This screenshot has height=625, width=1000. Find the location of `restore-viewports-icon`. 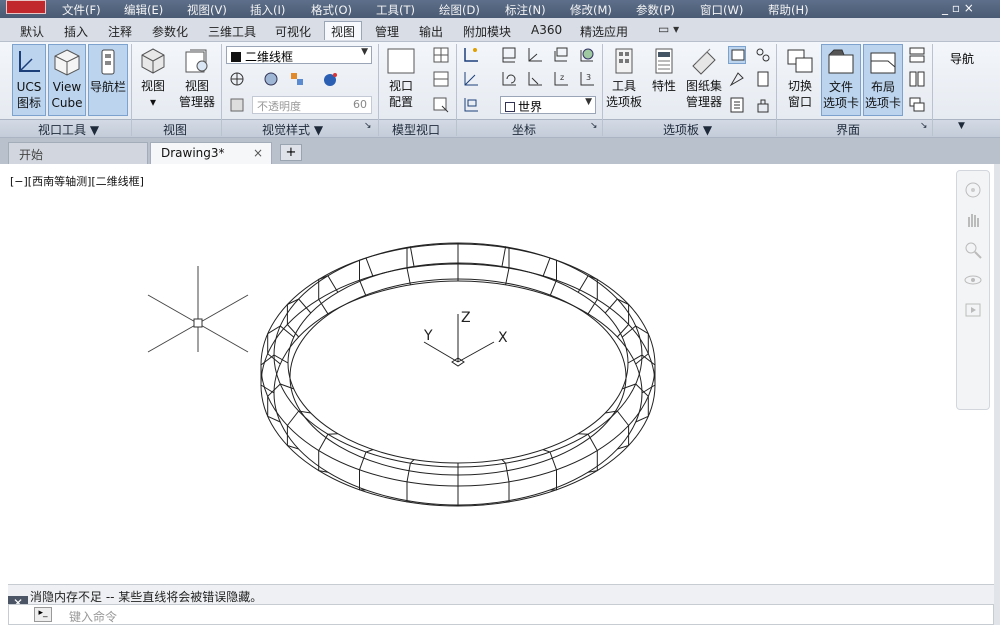

restore-viewports-icon is located at coordinates (441, 105).